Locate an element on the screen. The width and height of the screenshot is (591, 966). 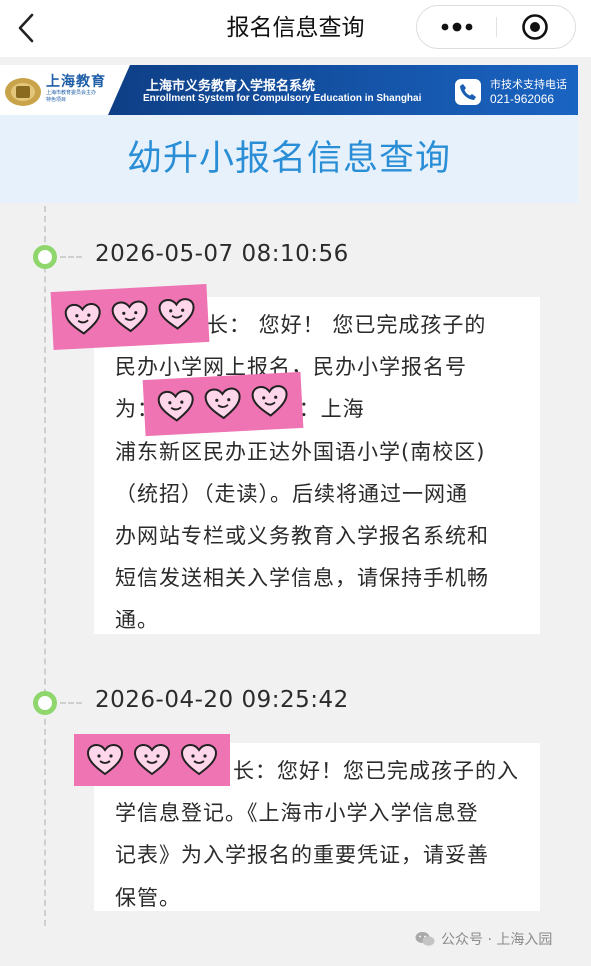
message-line: 浦东新区民办正达外国语小学(南校区) is located at coordinates (300, 451).